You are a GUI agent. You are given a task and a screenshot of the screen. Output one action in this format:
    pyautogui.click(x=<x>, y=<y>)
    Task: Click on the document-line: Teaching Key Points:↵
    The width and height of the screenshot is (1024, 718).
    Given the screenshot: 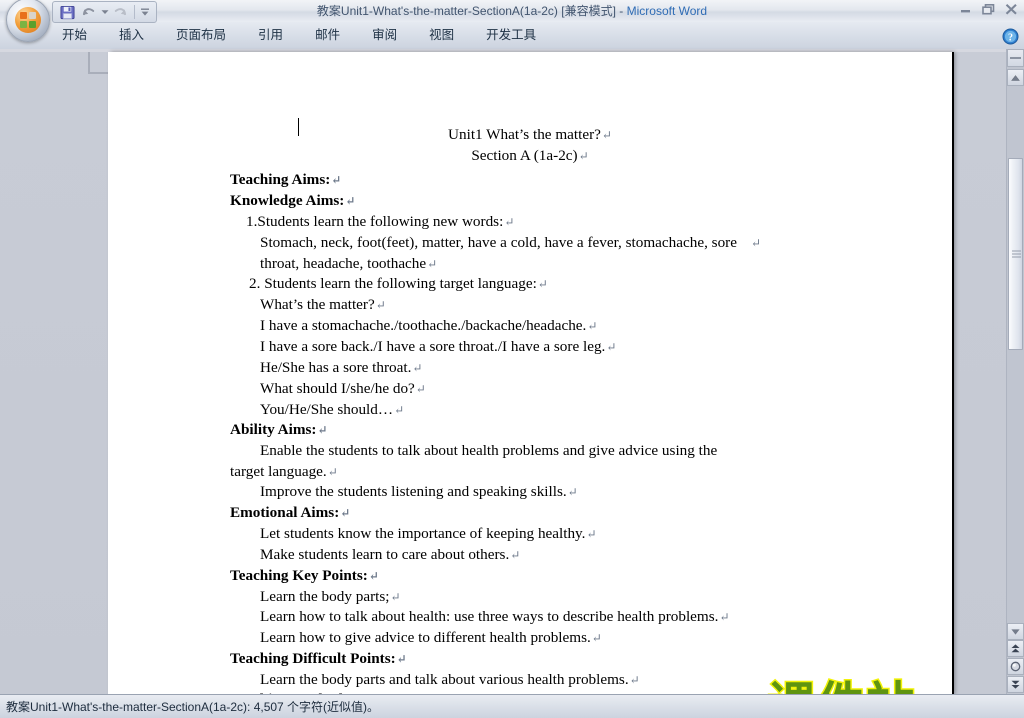 What is the action you would take?
    pyautogui.click(x=304, y=576)
    